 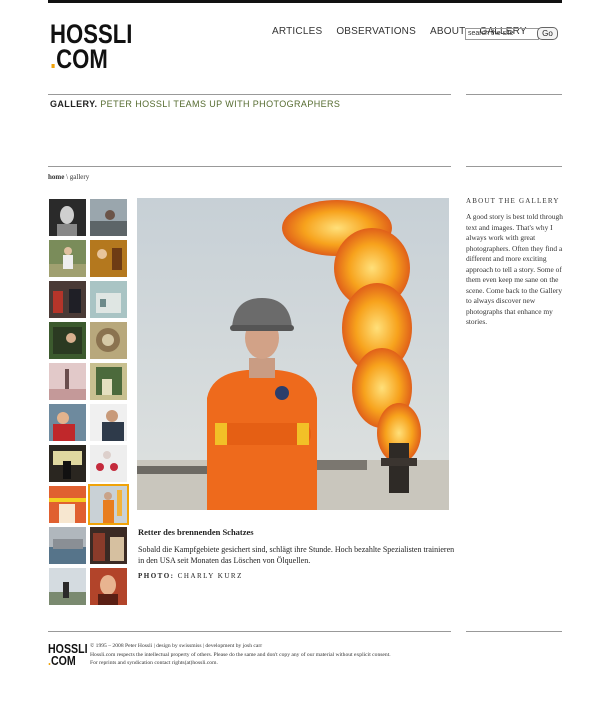 I want to click on photo-credit-name: CHARLY KURZ, so click(x=210, y=576).